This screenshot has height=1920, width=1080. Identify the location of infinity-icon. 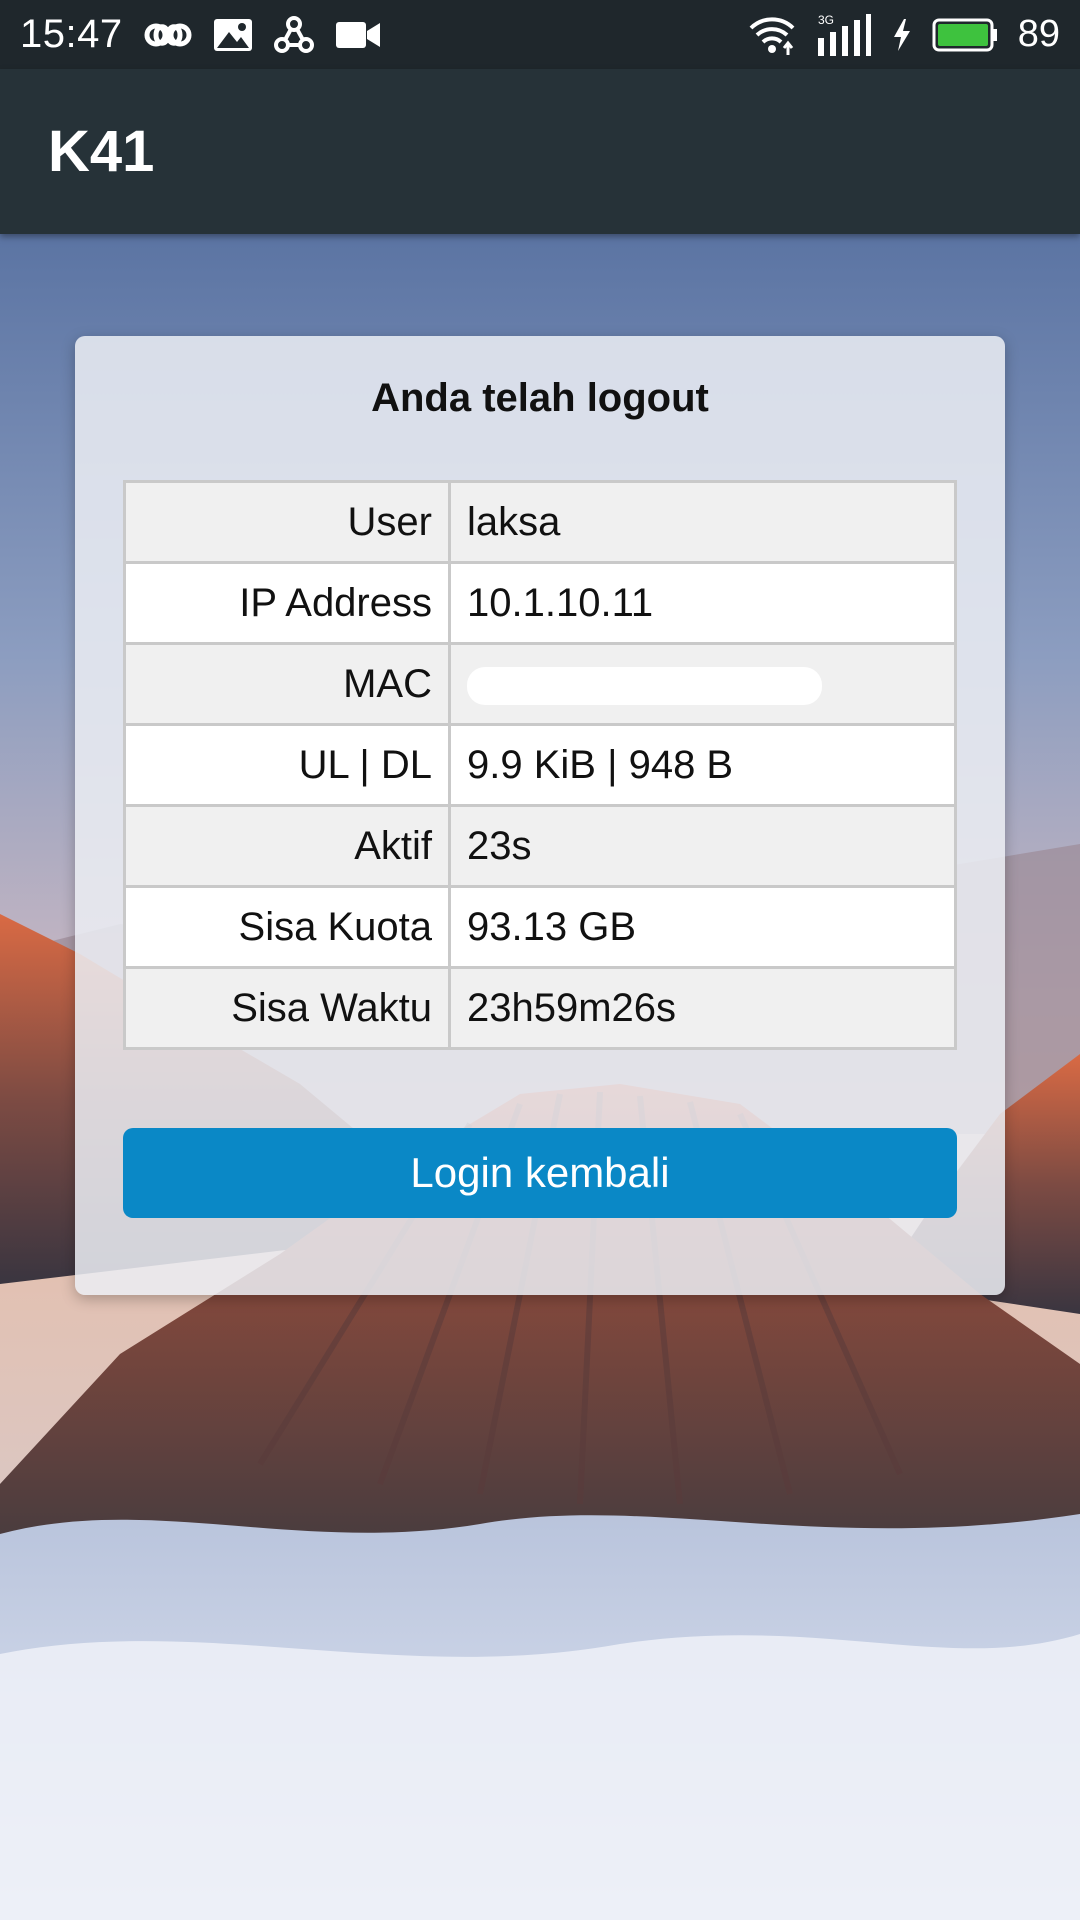
(168, 35).